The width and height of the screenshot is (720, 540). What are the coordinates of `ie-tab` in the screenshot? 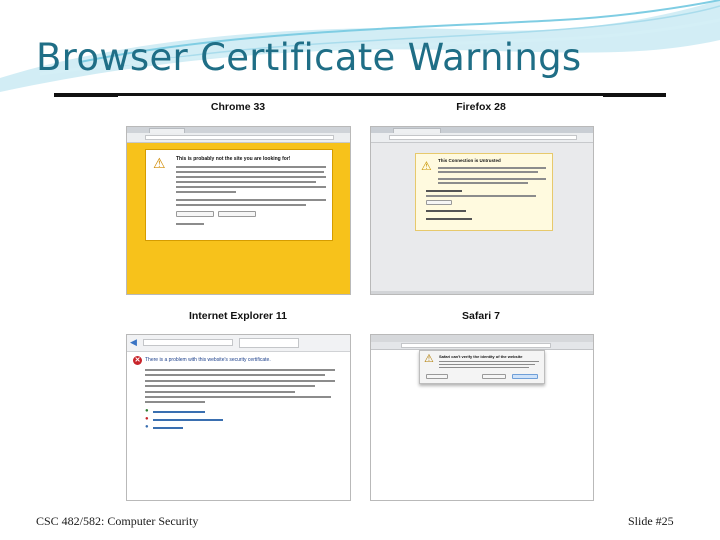 It's located at (269, 343).